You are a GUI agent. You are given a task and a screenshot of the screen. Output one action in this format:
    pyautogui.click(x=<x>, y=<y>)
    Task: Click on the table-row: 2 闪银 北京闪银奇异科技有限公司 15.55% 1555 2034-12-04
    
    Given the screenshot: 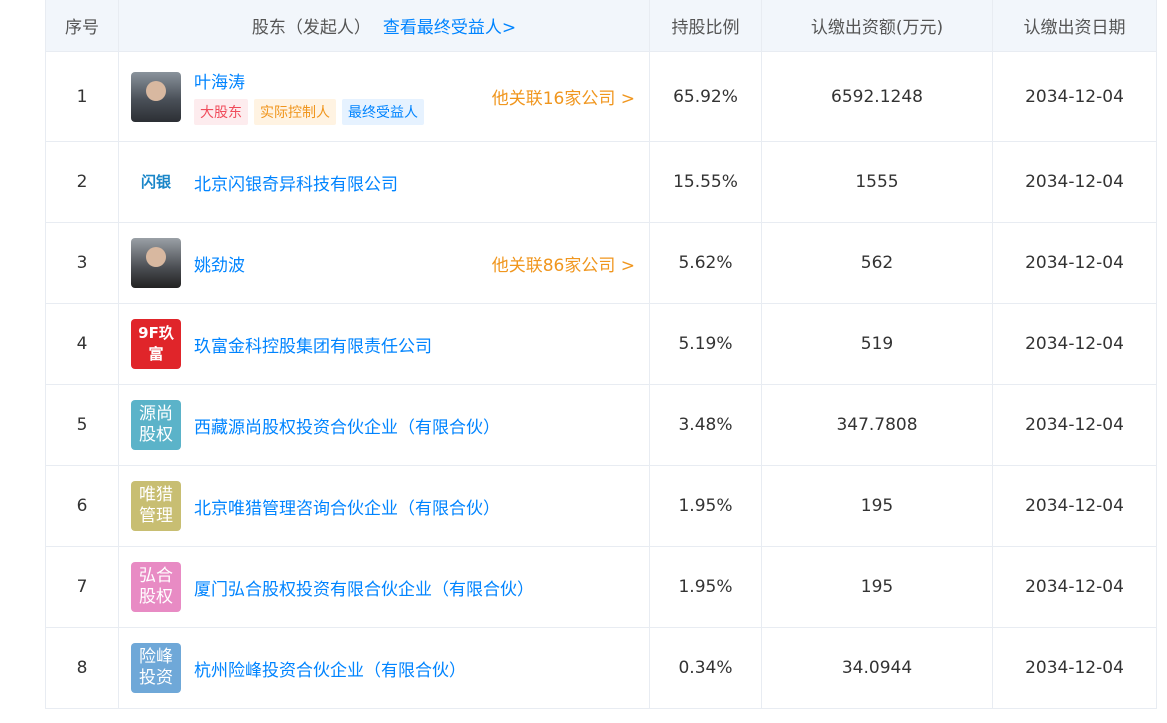 What is the action you would take?
    pyautogui.click(x=601, y=182)
    